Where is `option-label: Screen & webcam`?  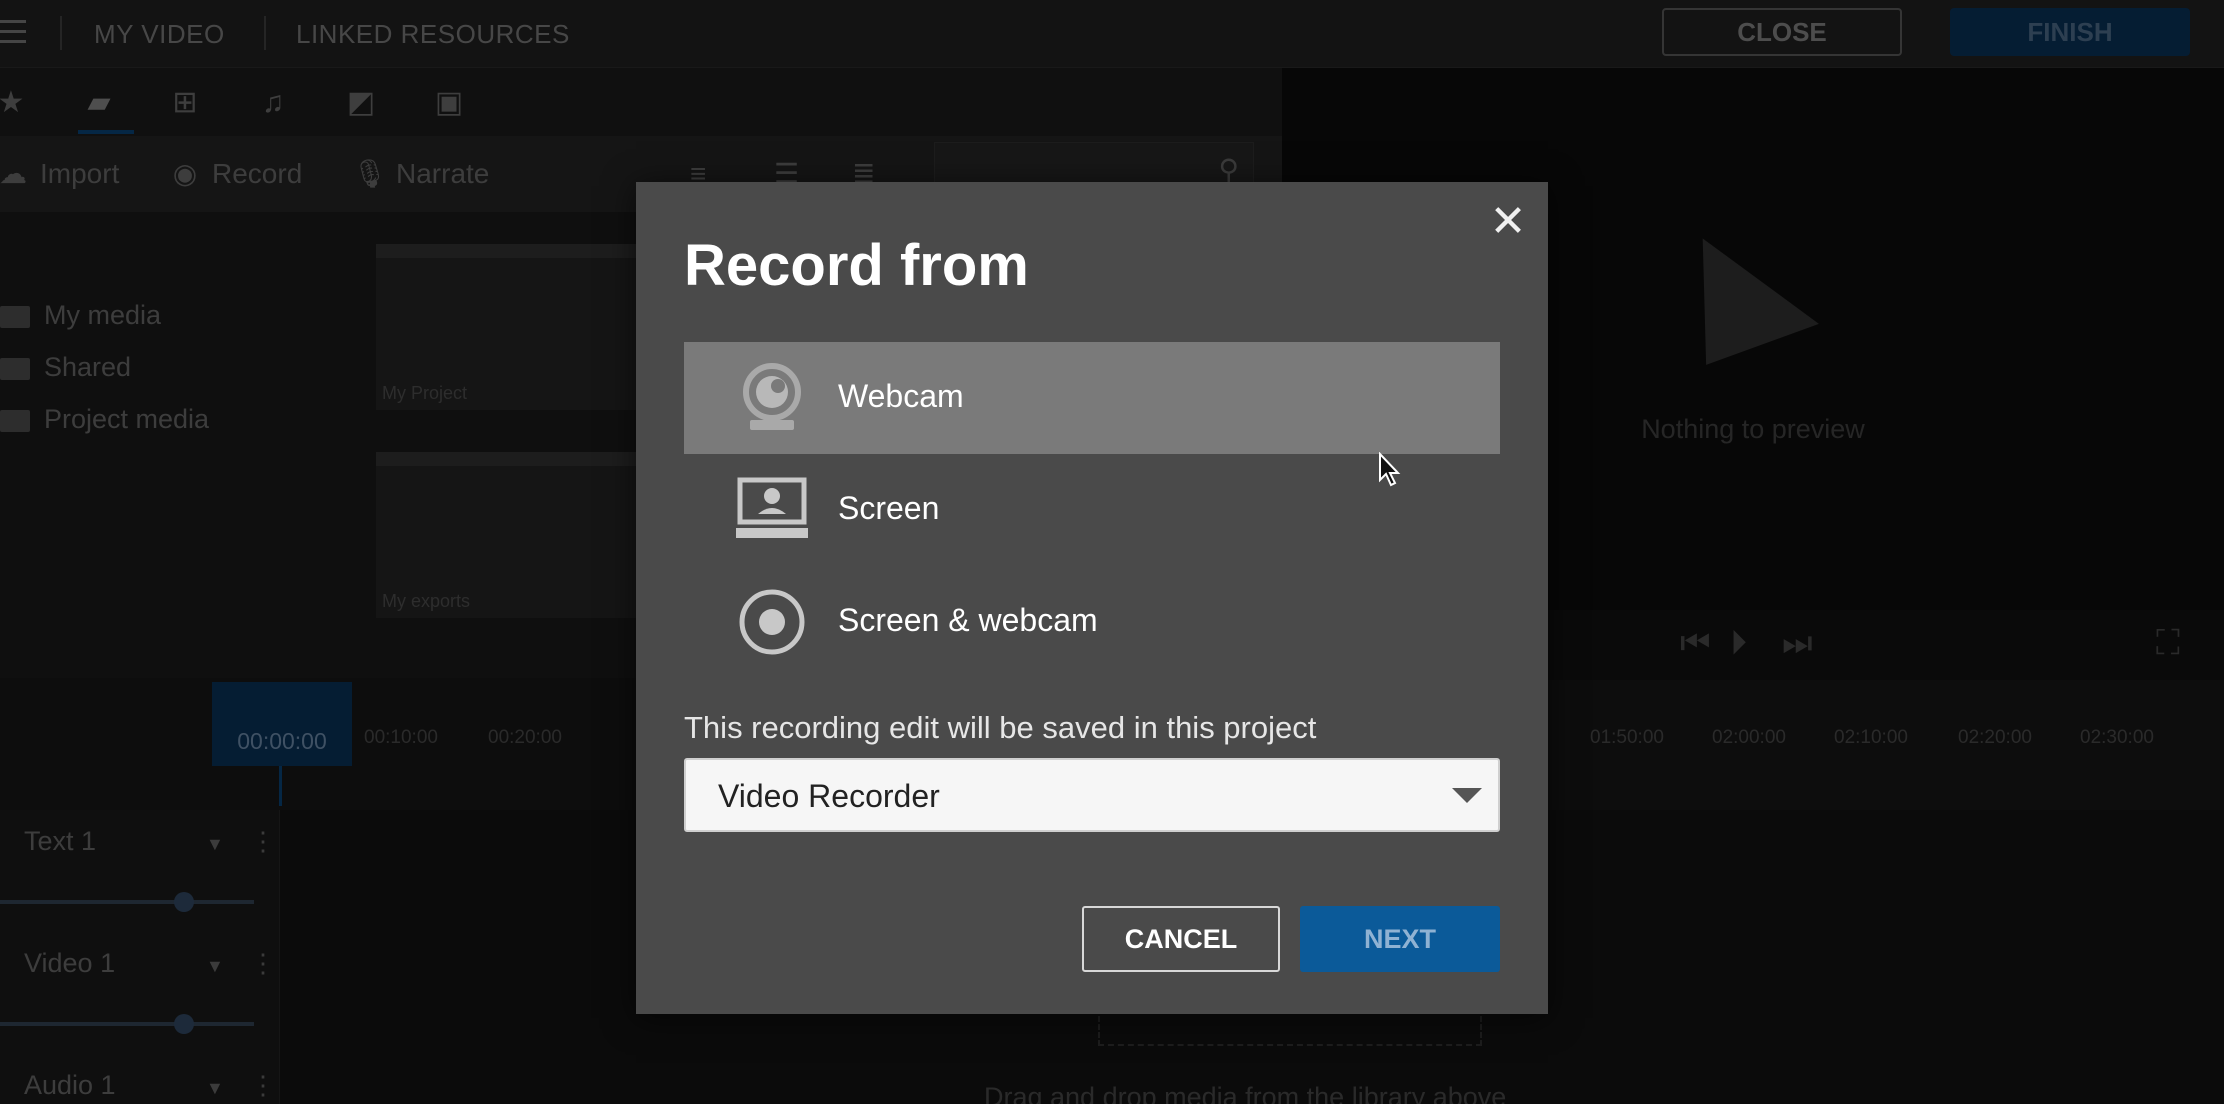
option-label: Screen & webcam is located at coordinates (968, 620).